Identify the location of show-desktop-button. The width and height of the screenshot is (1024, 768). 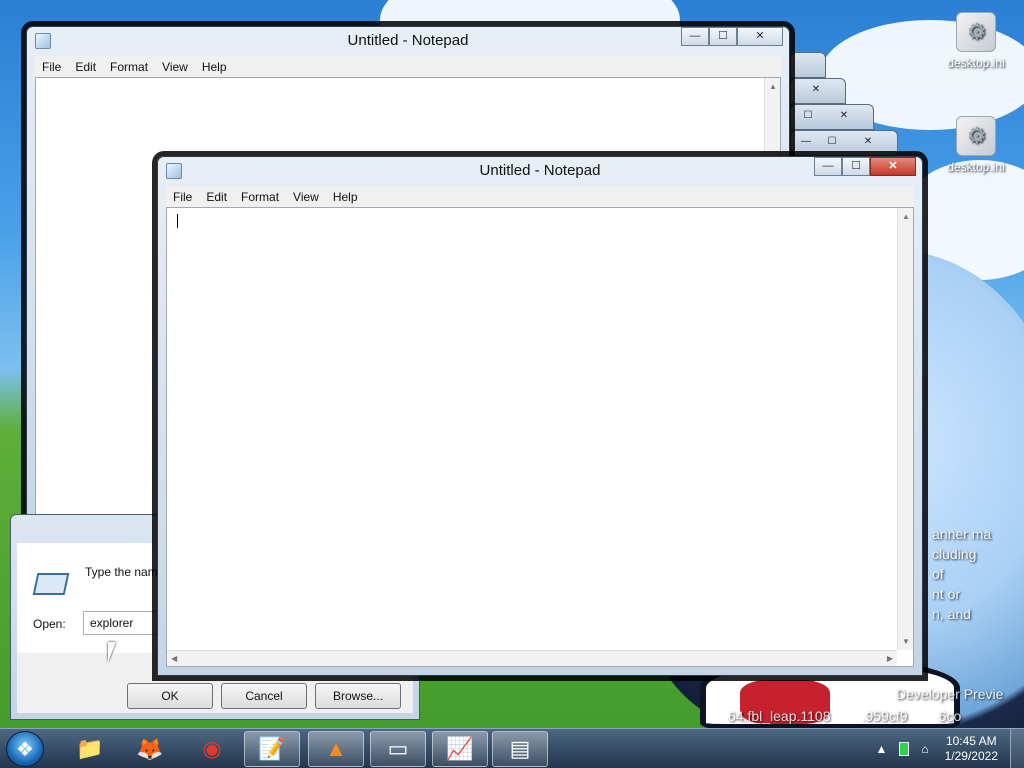
(1017, 748).